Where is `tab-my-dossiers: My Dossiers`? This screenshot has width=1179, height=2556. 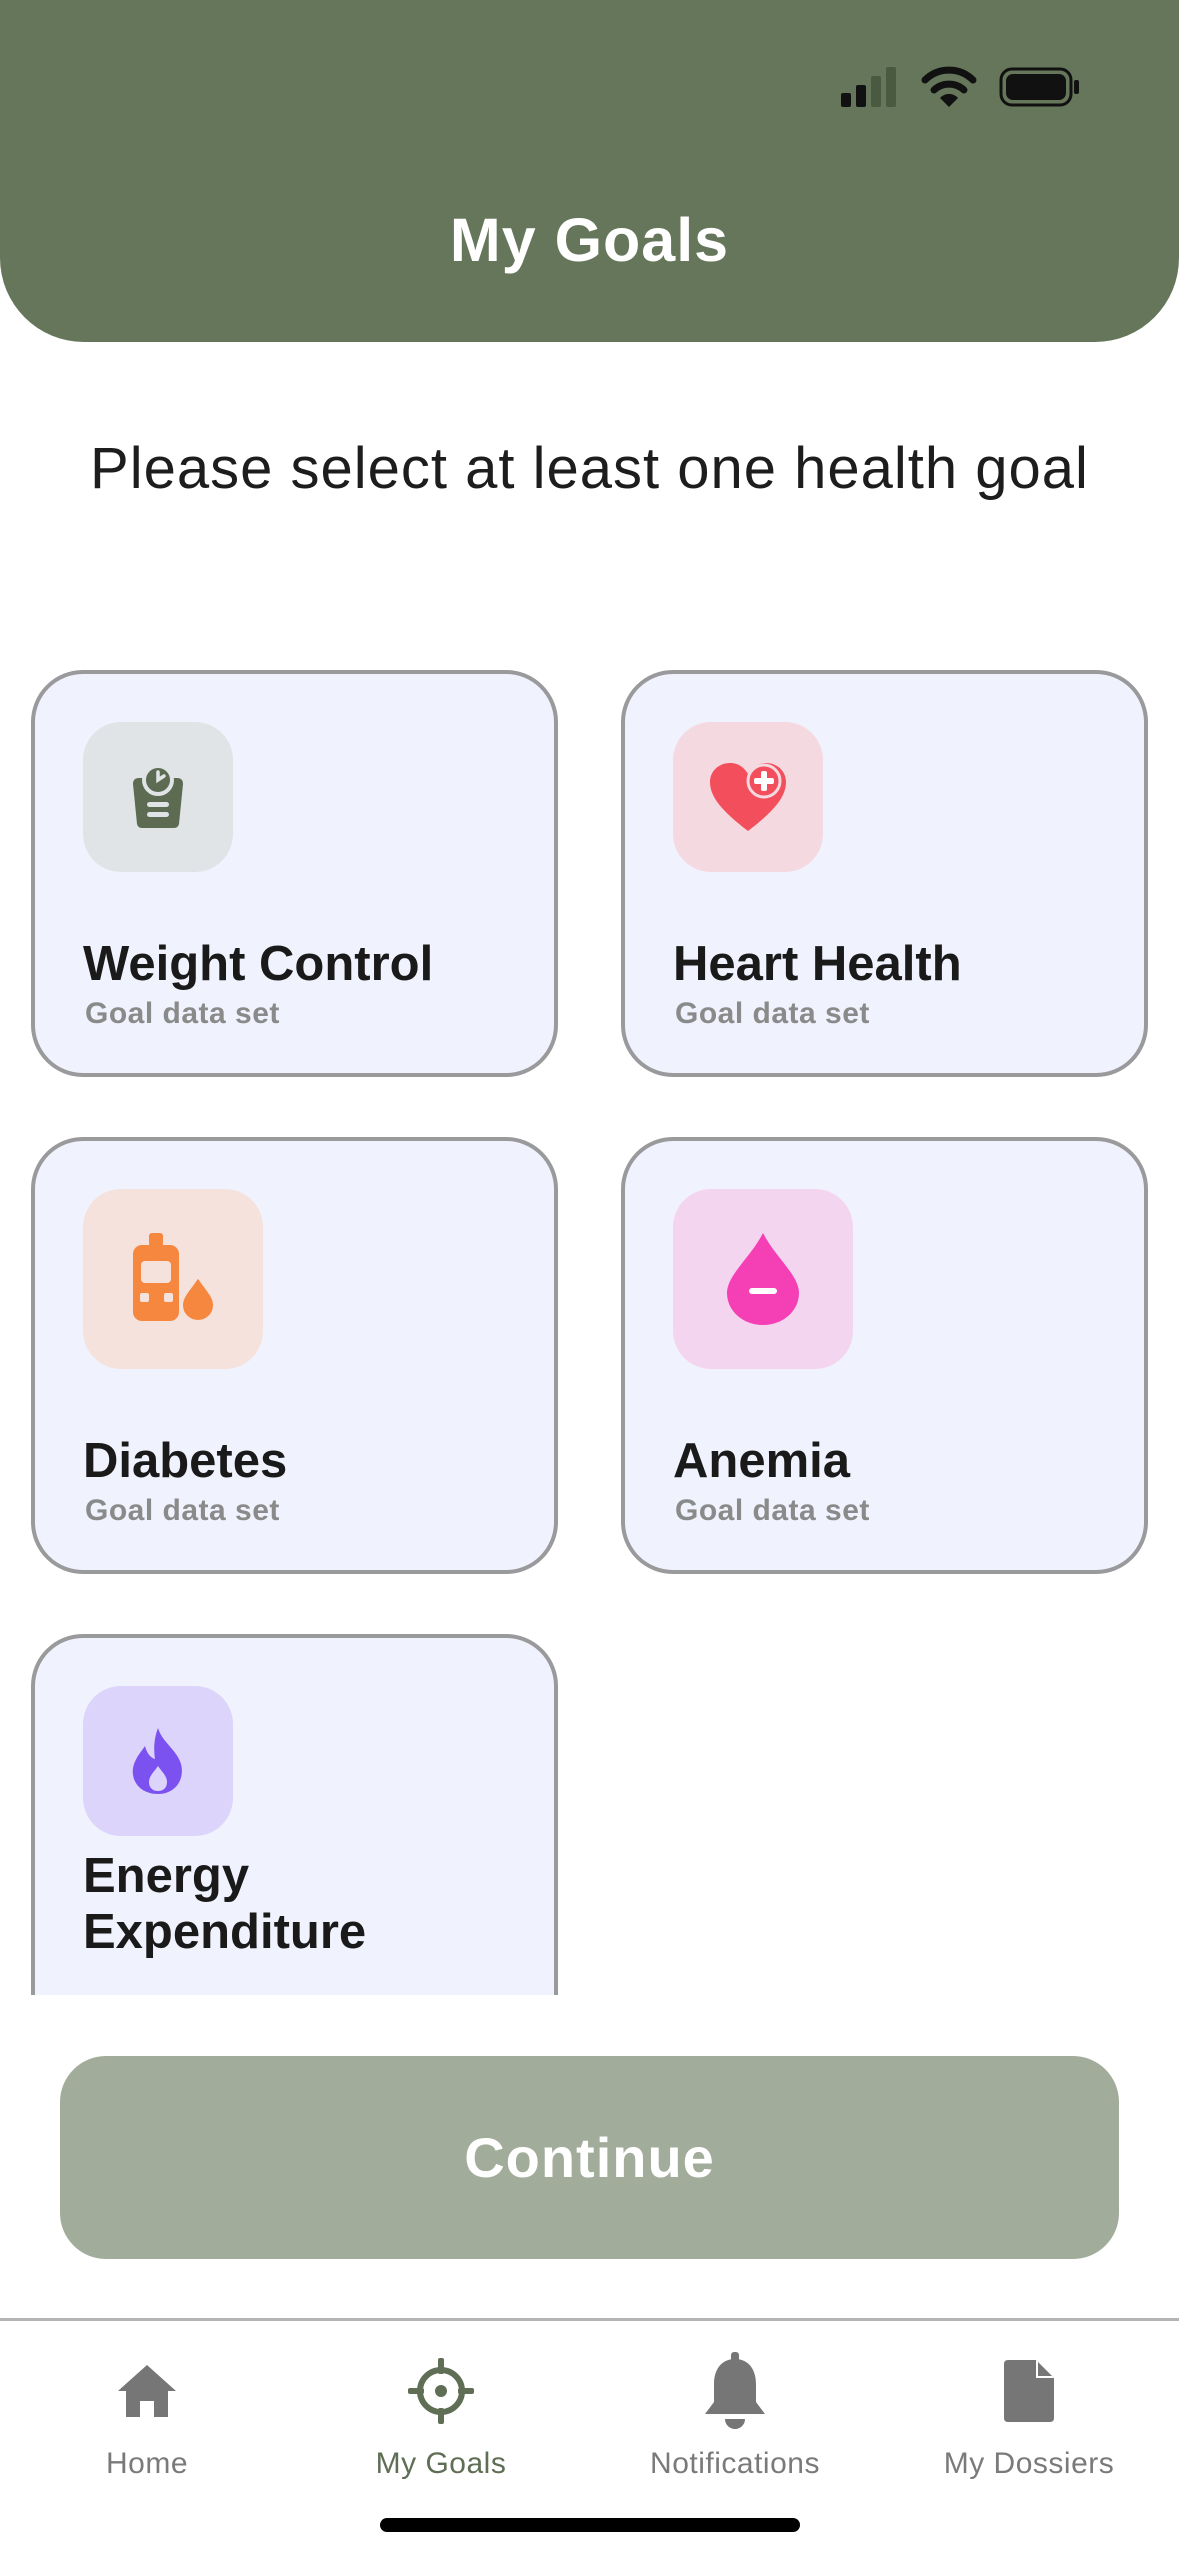 tab-my-dossiers: My Dossiers is located at coordinates (1029, 2406).